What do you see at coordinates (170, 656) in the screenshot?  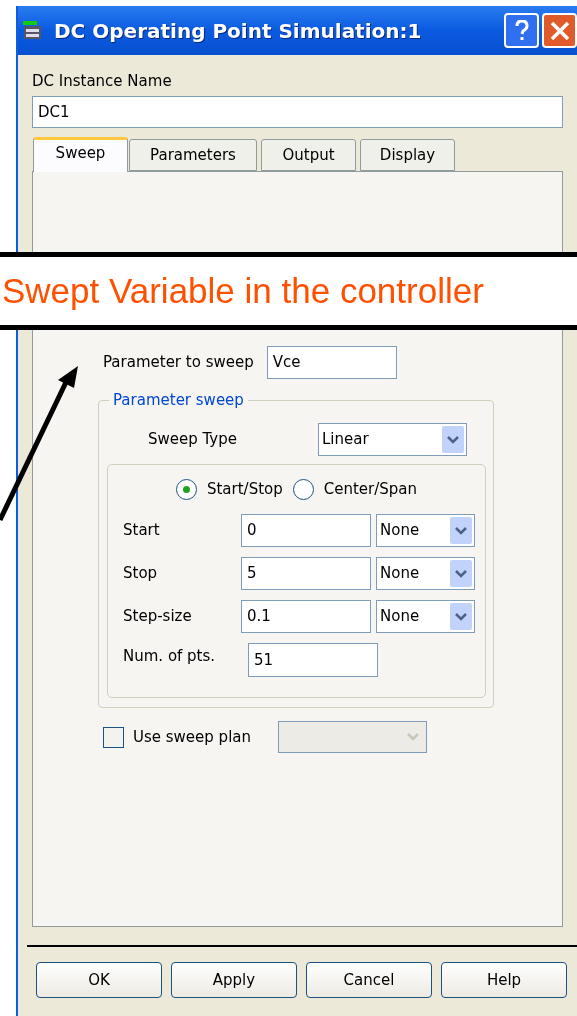 I see `field-label: Num. of pts.` at bounding box center [170, 656].